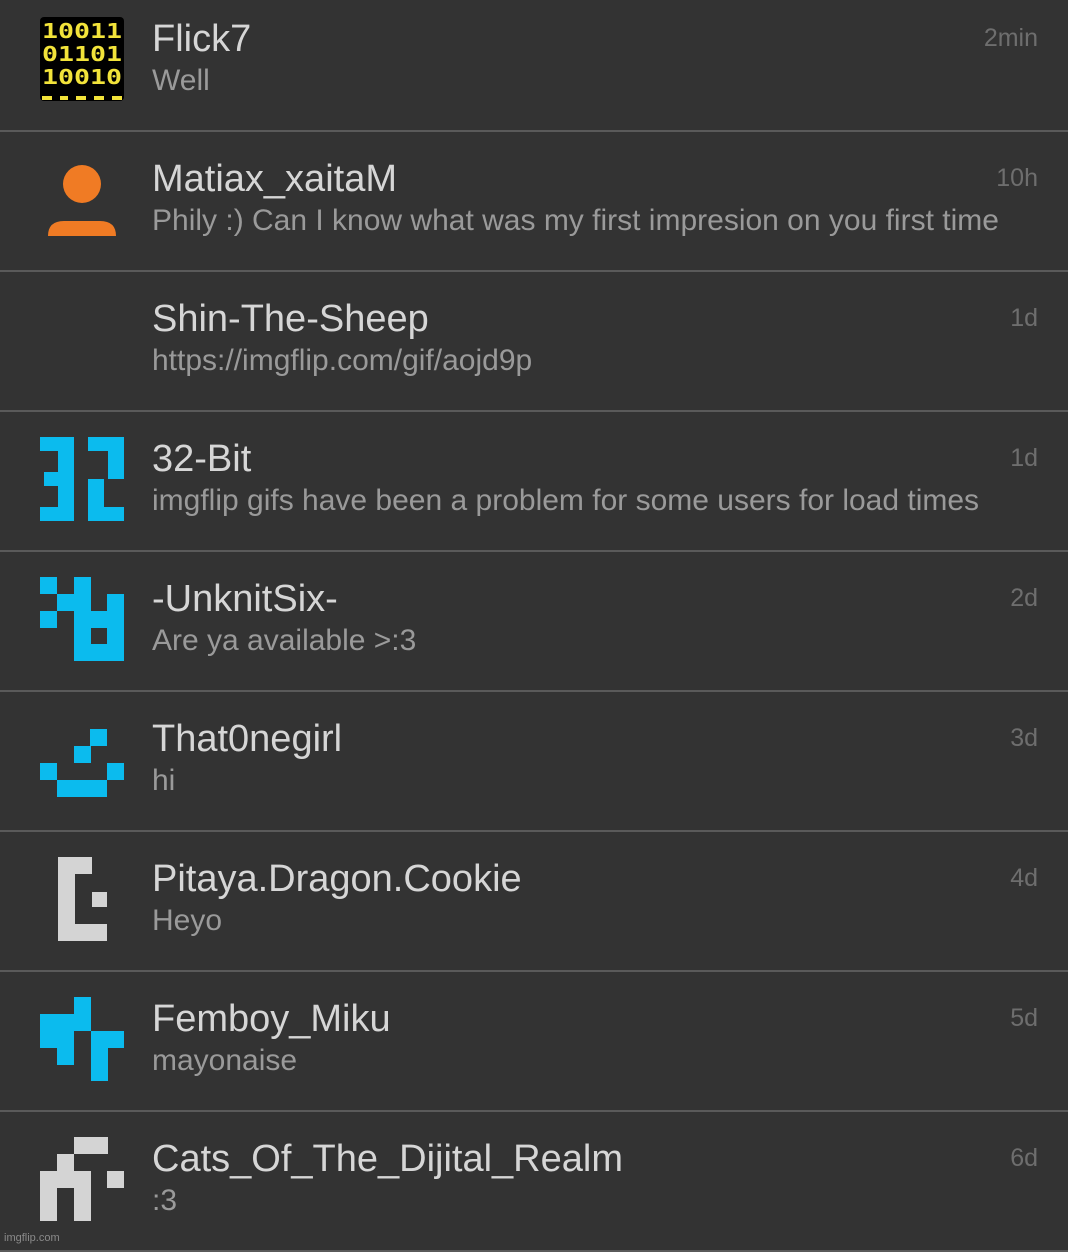 Image resolution: width=1068 pixels, height=1252 pixels. I want to click on timestamp: 2min, so click(1010, 38).